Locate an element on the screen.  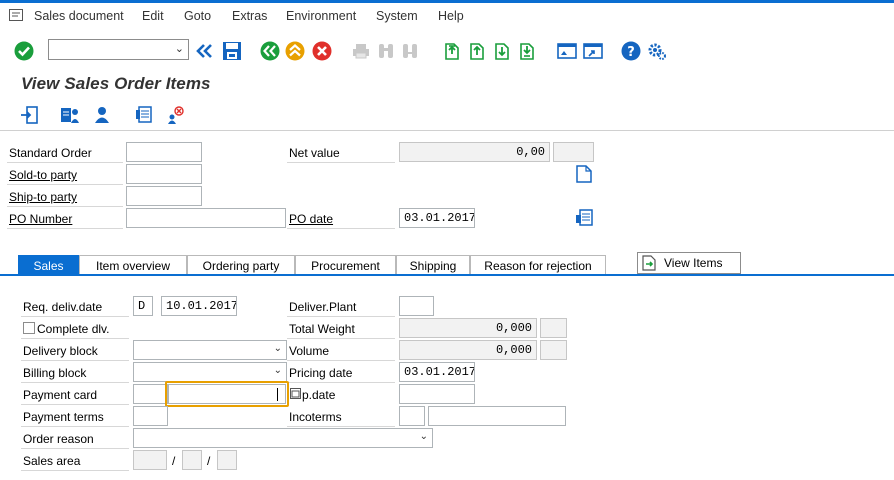
find-next-icon is located at coordinates (410, 51).